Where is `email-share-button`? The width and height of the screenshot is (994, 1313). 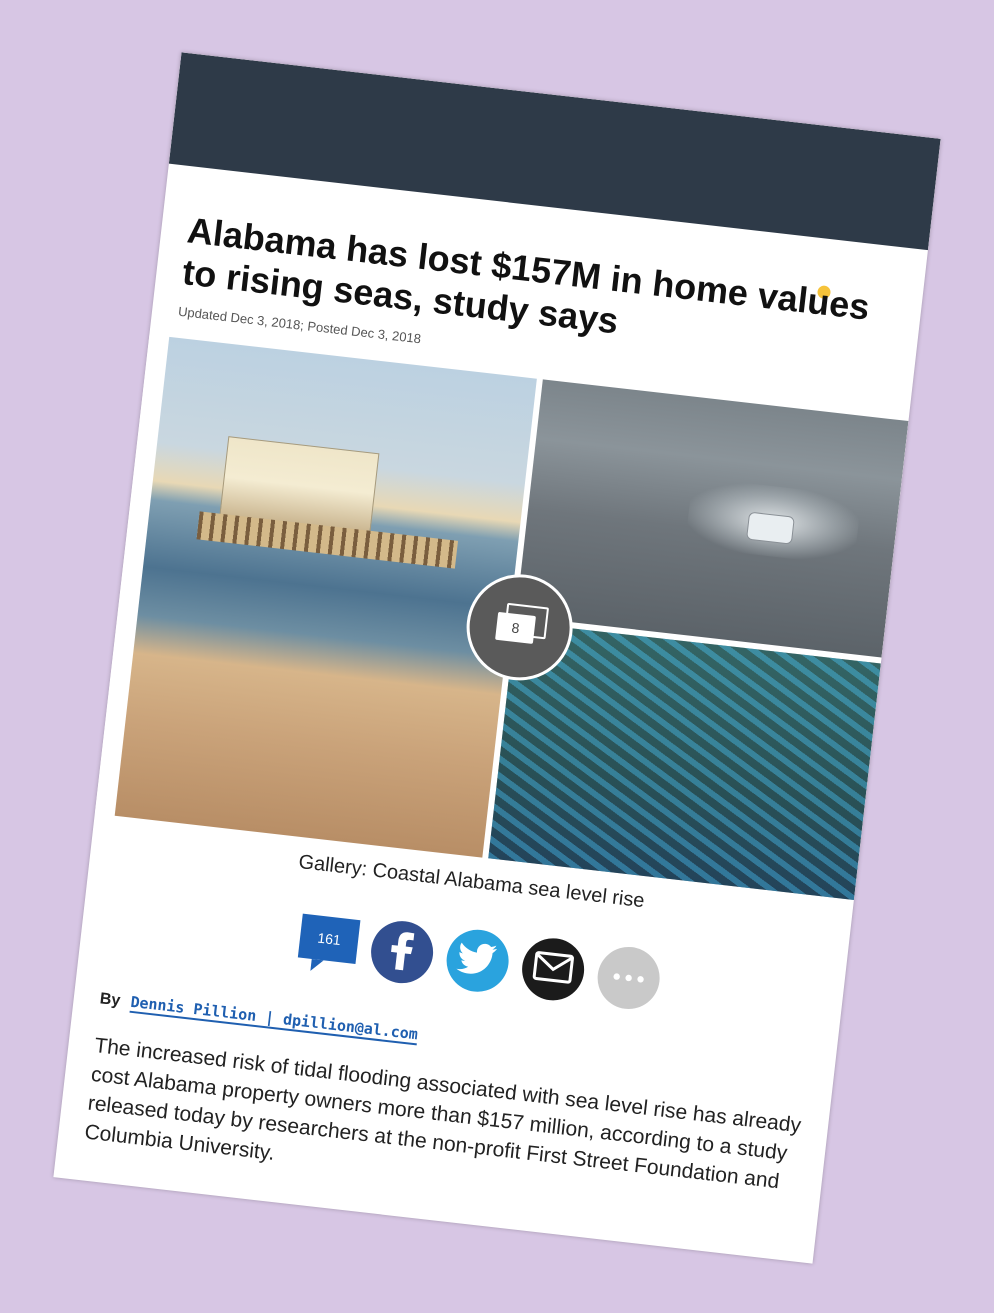 email-share-button is located at coordinates (553, 969).